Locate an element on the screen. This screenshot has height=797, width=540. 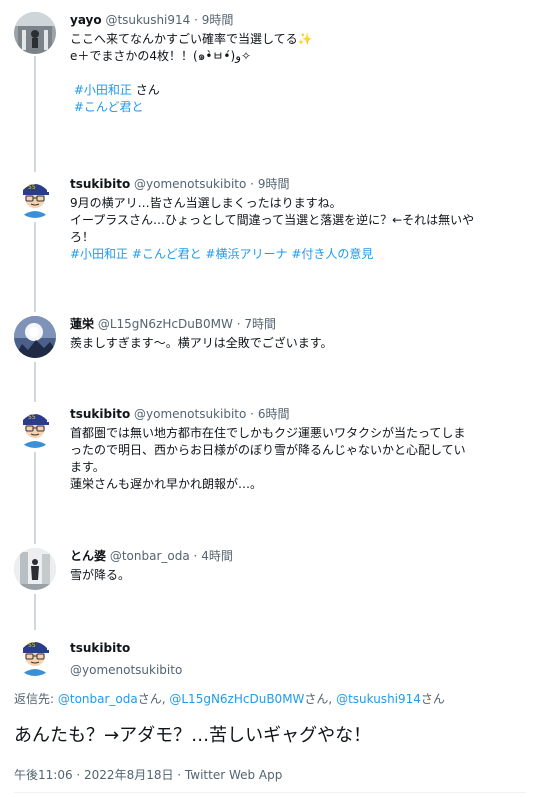
tweet-line: ます。 is located at coordinates (87, 467).